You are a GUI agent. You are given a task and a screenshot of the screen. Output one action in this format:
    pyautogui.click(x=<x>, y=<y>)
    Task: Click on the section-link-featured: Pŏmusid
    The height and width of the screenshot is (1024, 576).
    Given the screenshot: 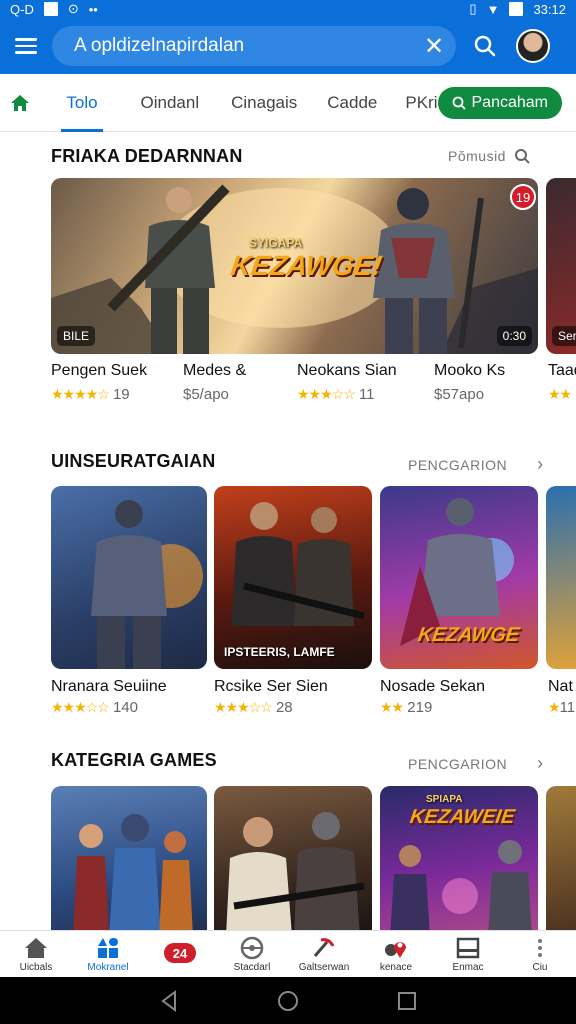 What is the action you would take?
    pyautogui.click(x=489, y=156)
    